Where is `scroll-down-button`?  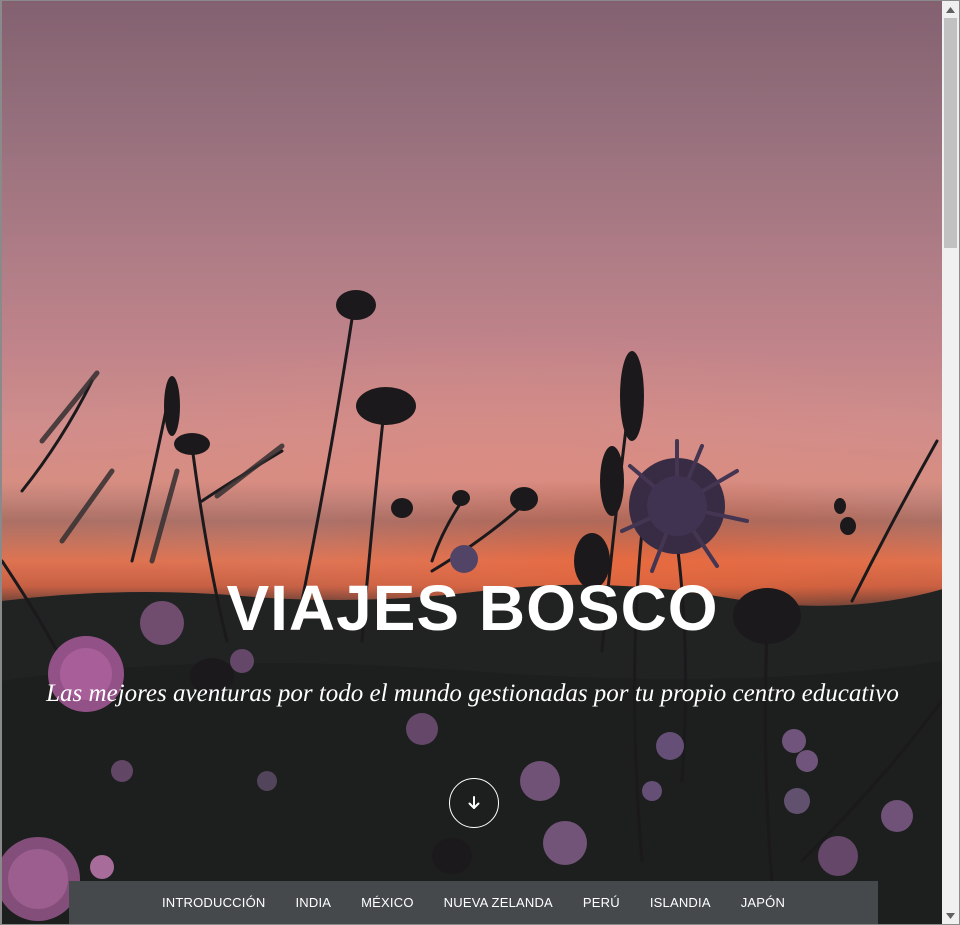 scroll-down-button is located at coordinates (474, 803).